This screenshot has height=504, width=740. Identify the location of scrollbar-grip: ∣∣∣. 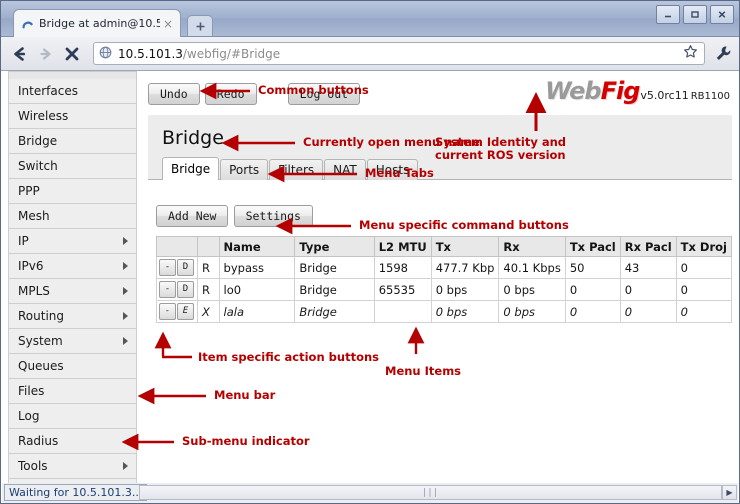
(430, 492).